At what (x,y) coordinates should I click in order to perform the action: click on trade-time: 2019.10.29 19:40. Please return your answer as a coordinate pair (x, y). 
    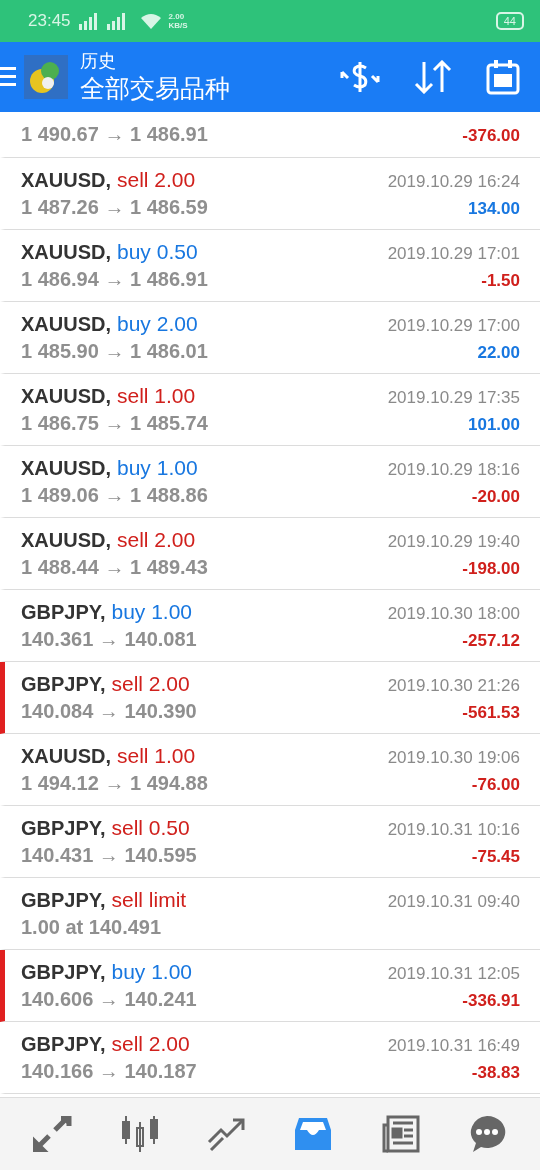
    Looking at the image, I should click on (453, 542).